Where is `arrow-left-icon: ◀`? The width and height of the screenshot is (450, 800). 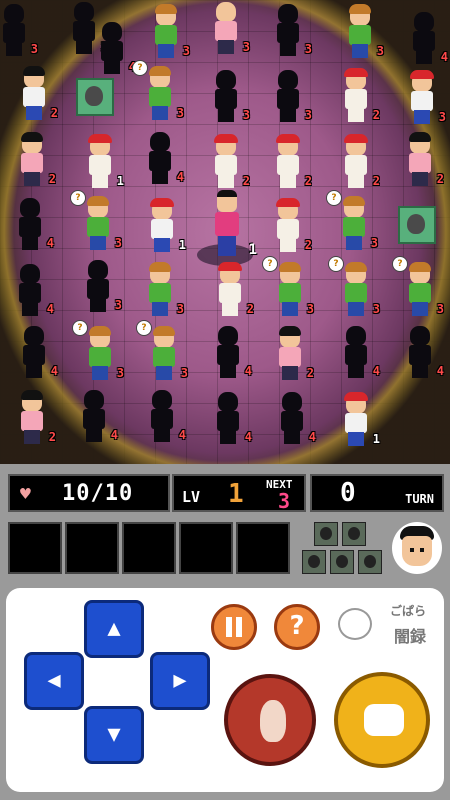
arrow-left-icon: ◀ is located at coordinates (54, 680).